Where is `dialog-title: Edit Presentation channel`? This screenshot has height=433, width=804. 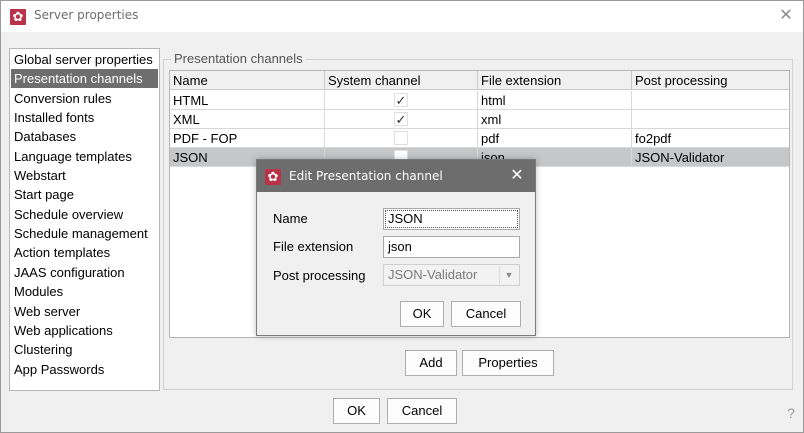 dialog-title: Edit Presentation channel is located at coordinates (366, 176).